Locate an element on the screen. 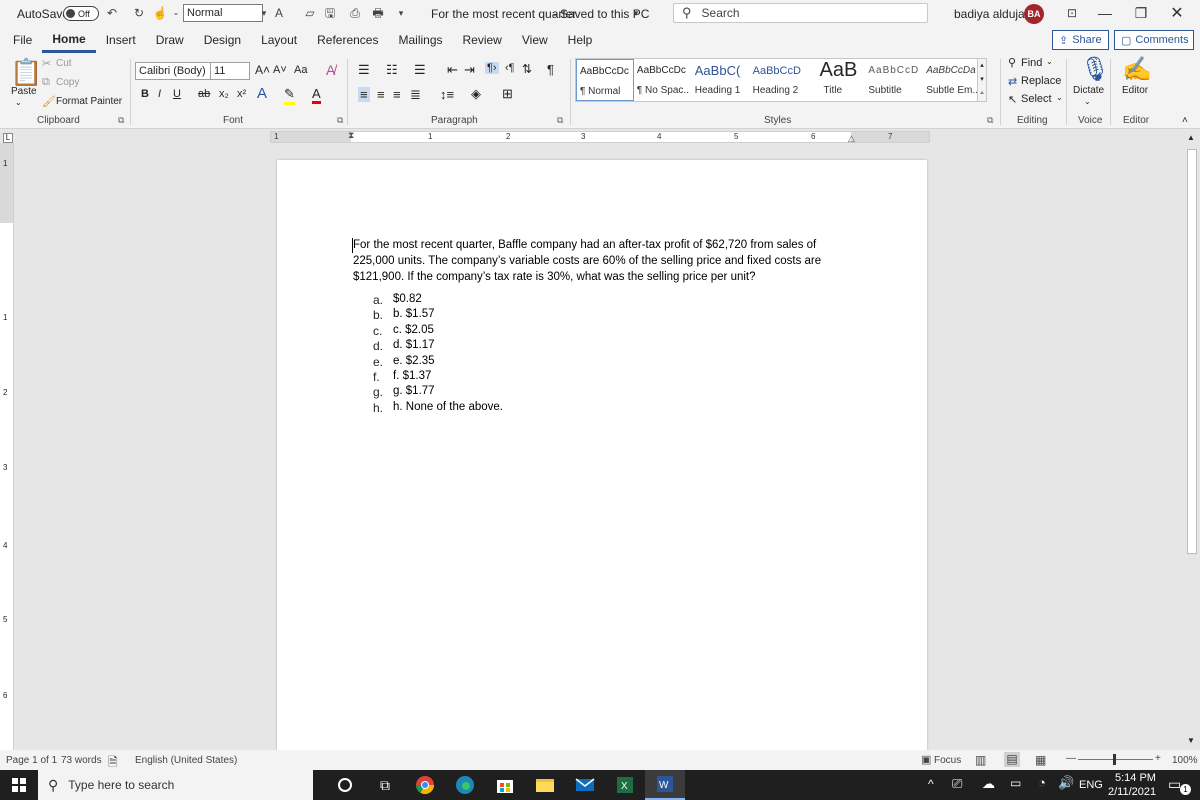 Image resolution: width=1200 pixels, height=800 pixels. option-d: d. $1.17 is located at coordinates (414, 345).